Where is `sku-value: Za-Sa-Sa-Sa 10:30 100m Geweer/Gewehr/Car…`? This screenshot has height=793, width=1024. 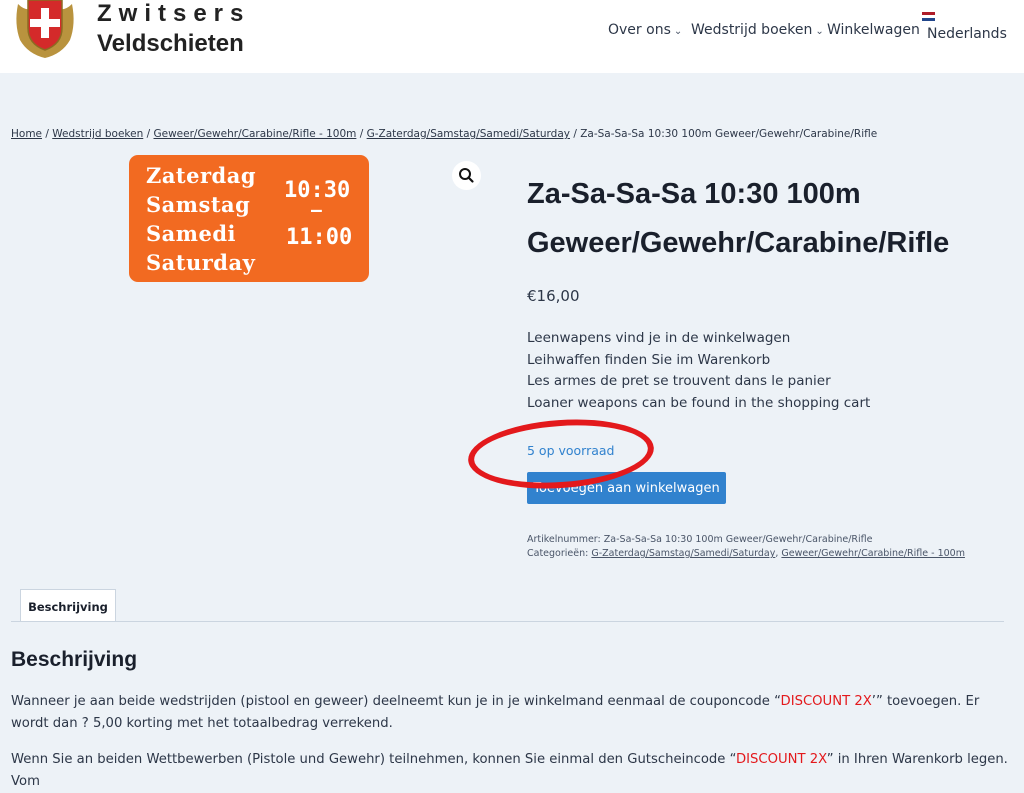 sku-value: Za-Sa-Sa-Sa 10:30 100m Geweer/Gewehr/Car… is located at coordinates (738, 539).